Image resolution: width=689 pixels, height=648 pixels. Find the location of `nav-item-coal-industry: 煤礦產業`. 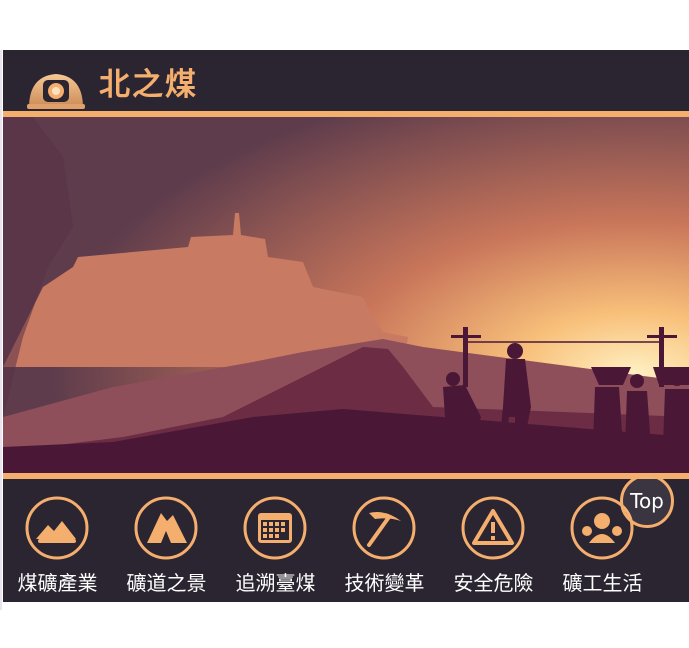

nav-item-coal-industry: 煤礦產業 is located at coordinates (57, 541).